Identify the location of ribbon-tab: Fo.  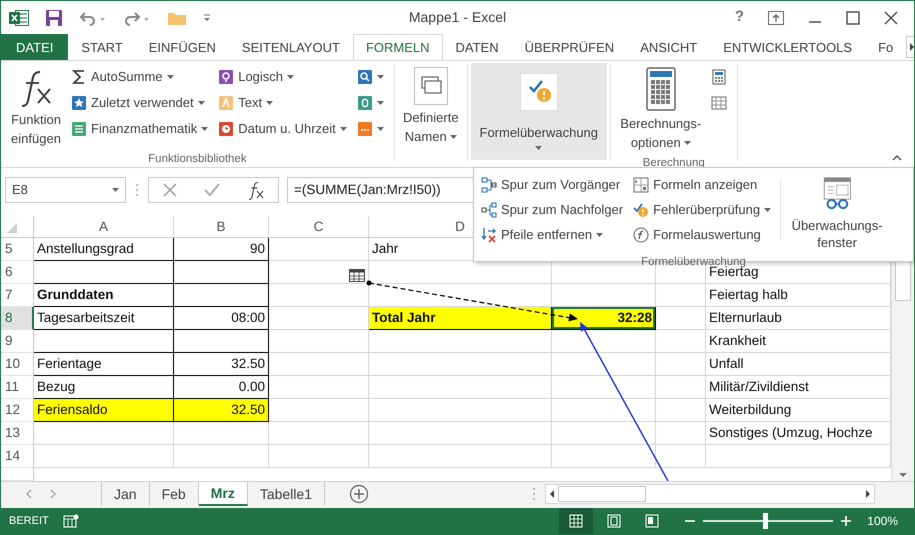
(885, 47).